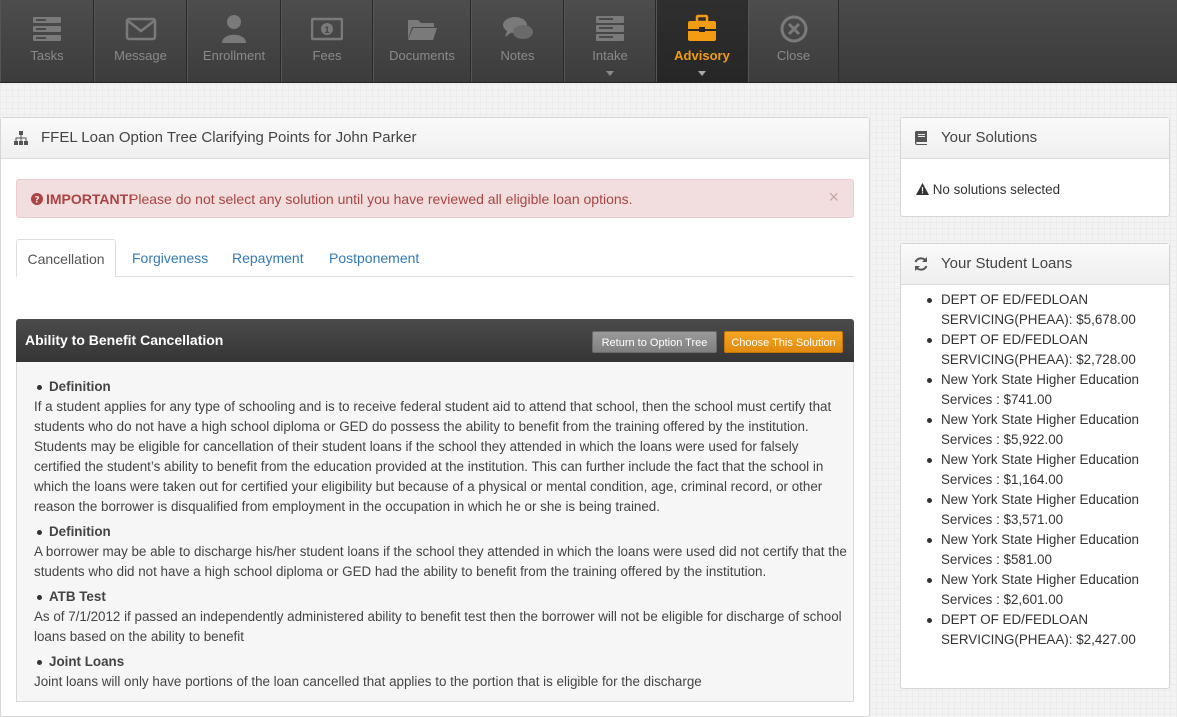 This screenshot has width=1177, height=717. What do you see at coordinates (89, 199) in the screenshot?
I see `alert-strong: IMPORTANT!` at bounding box center [89, 199].